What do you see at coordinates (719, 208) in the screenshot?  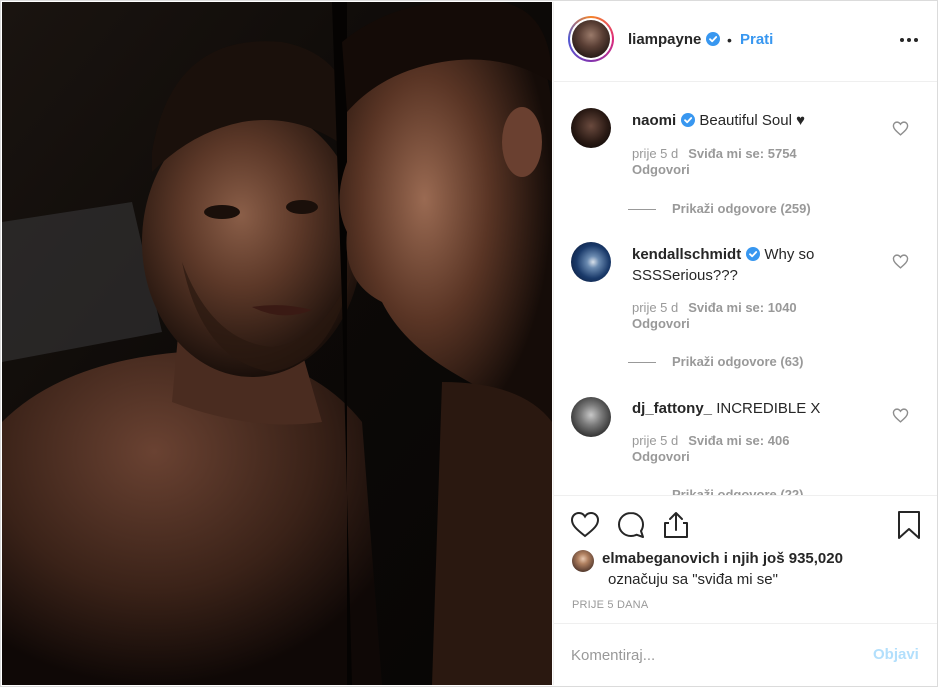 I see `view-replies-button: Prikaži odgovore (259)` at bounding box center [719, 208].